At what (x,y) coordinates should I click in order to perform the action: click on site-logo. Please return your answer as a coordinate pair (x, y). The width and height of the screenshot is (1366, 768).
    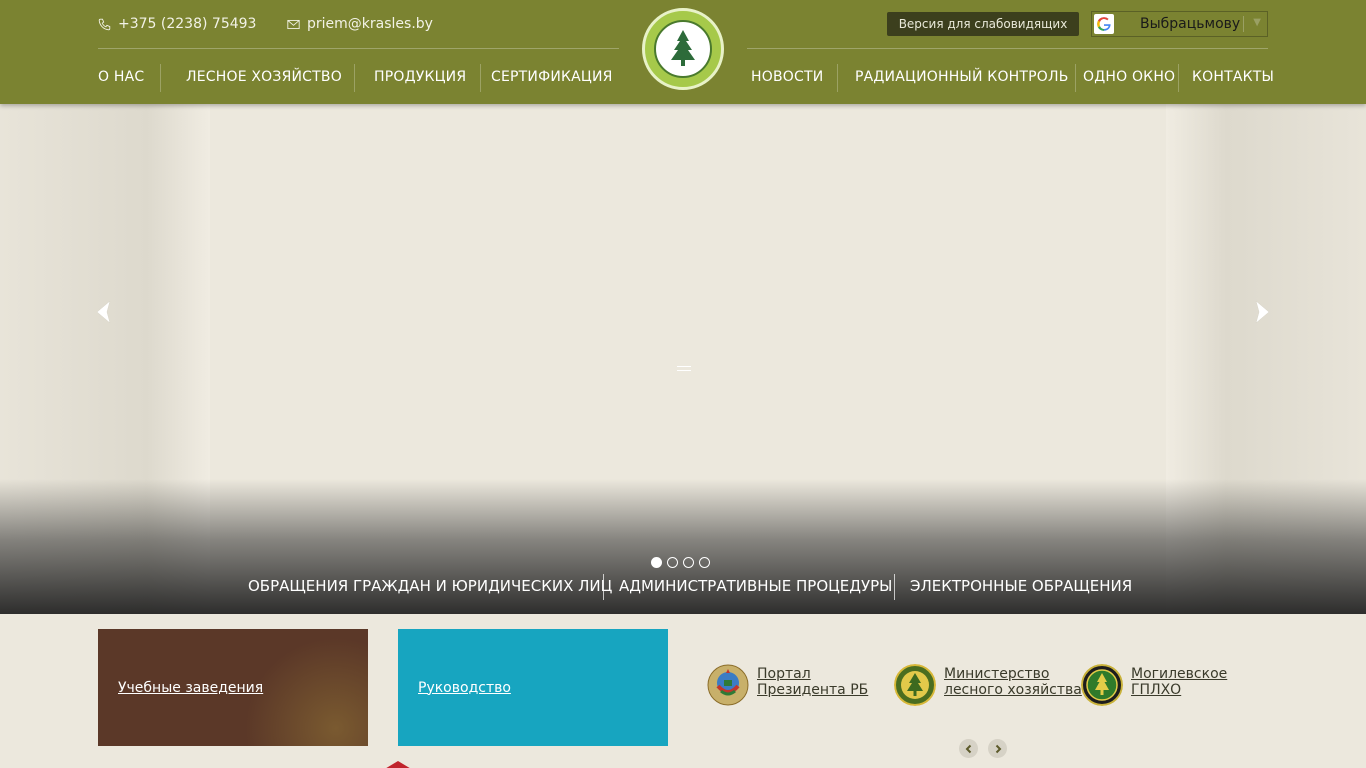
    Looking at the image, I should click on (683, 49).